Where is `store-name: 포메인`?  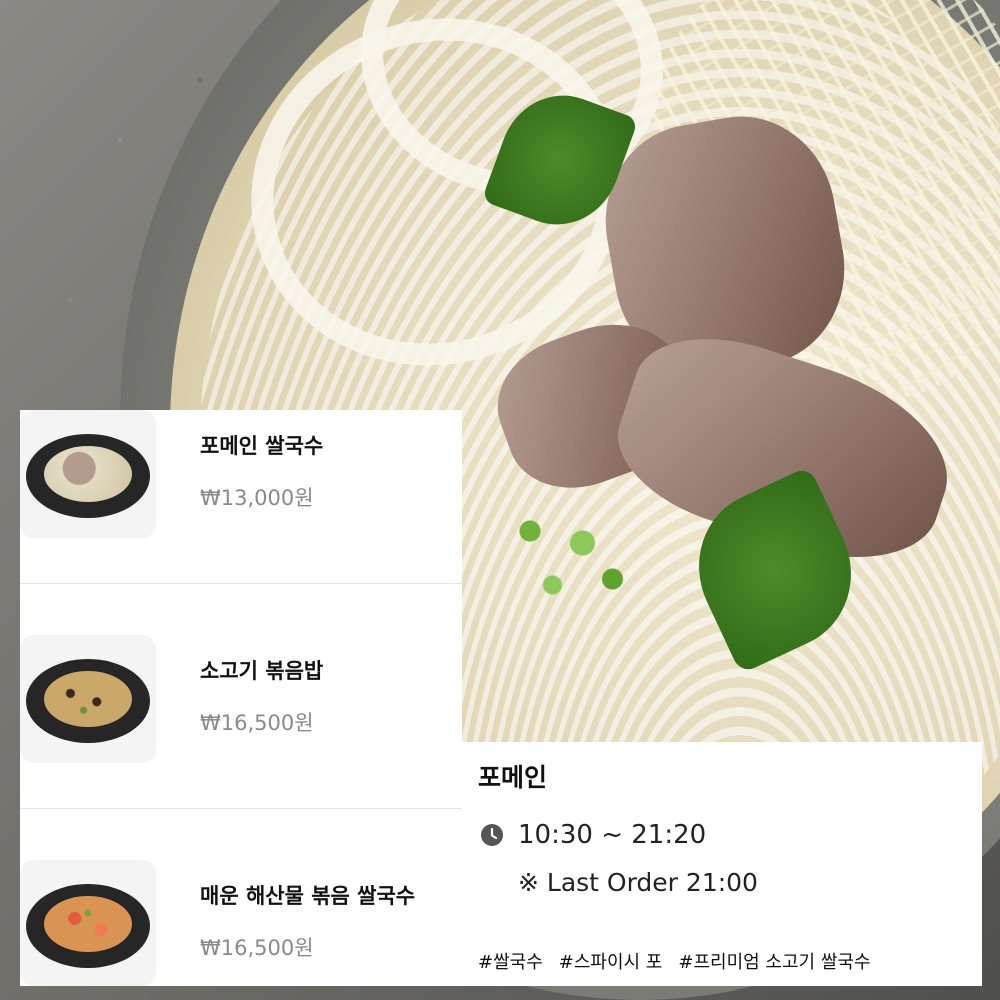
store-name: 포메인 is located at coordinates (513, 777).